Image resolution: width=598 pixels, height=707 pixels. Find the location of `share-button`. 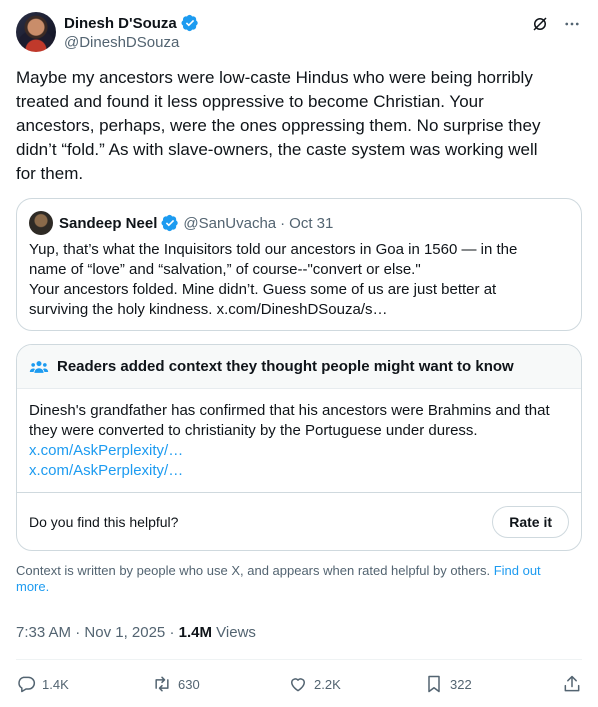

share-button is located at coordinates (572, 684).